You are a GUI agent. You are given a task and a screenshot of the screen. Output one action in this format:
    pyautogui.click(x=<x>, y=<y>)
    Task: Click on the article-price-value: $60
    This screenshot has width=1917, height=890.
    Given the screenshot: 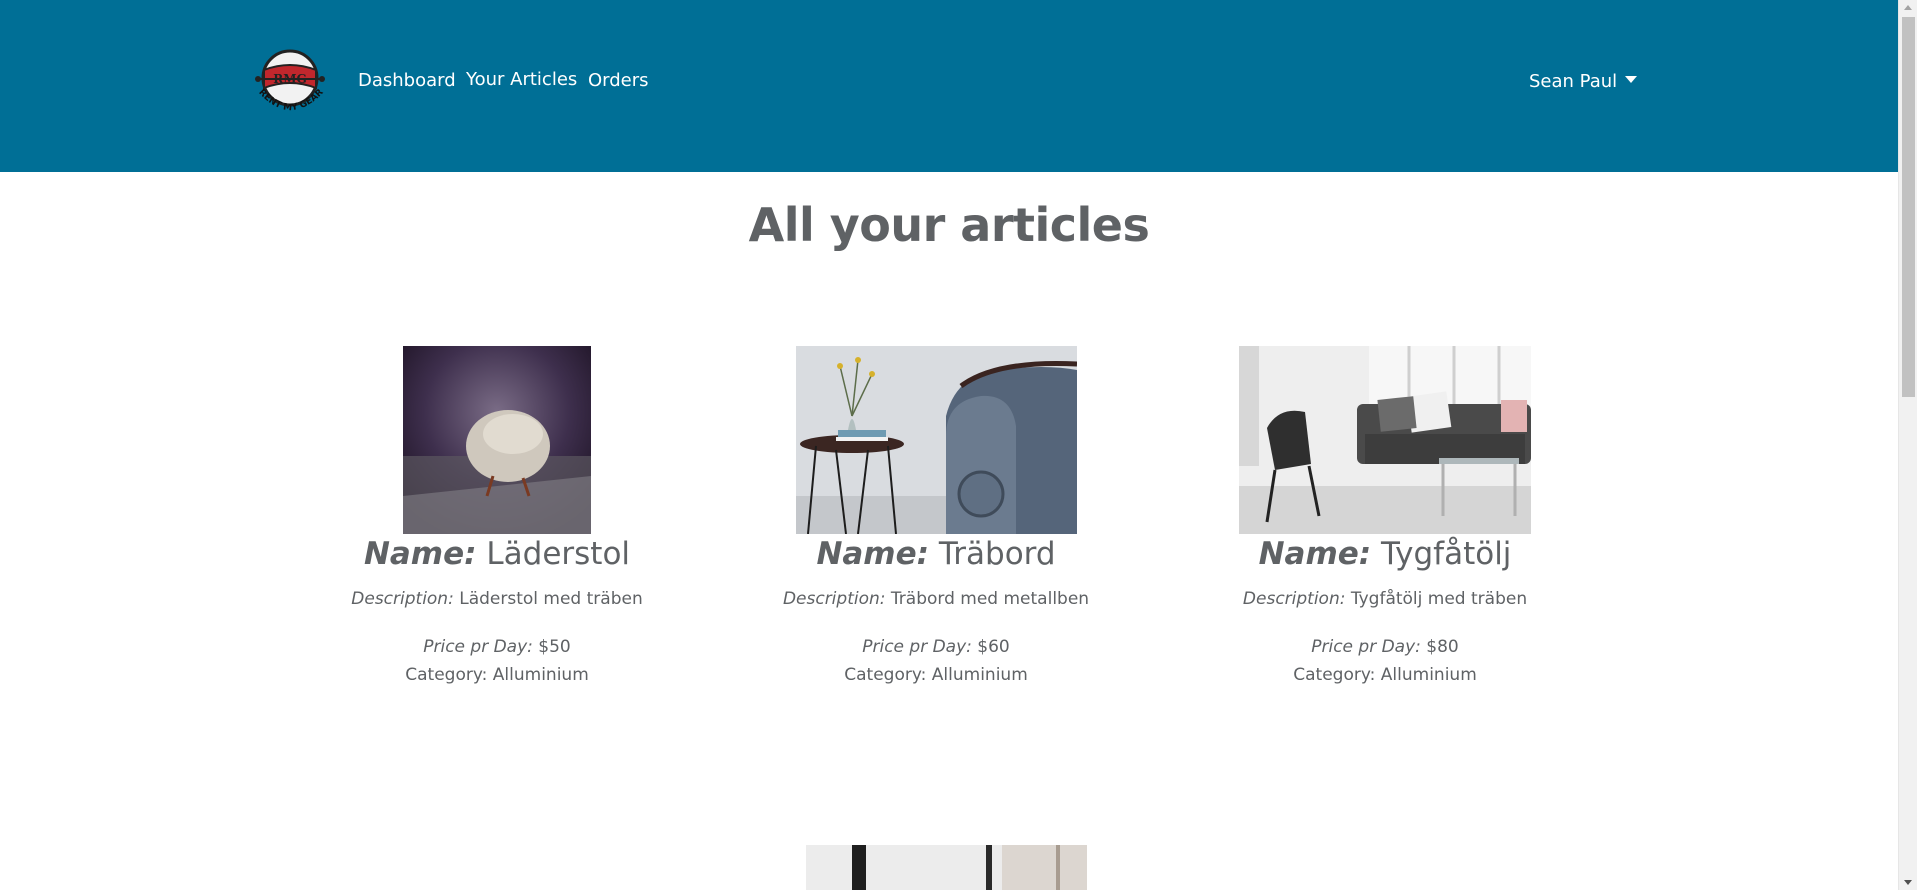 What is the action you would take?
    pyautogui.click(x=993, y=647)
    